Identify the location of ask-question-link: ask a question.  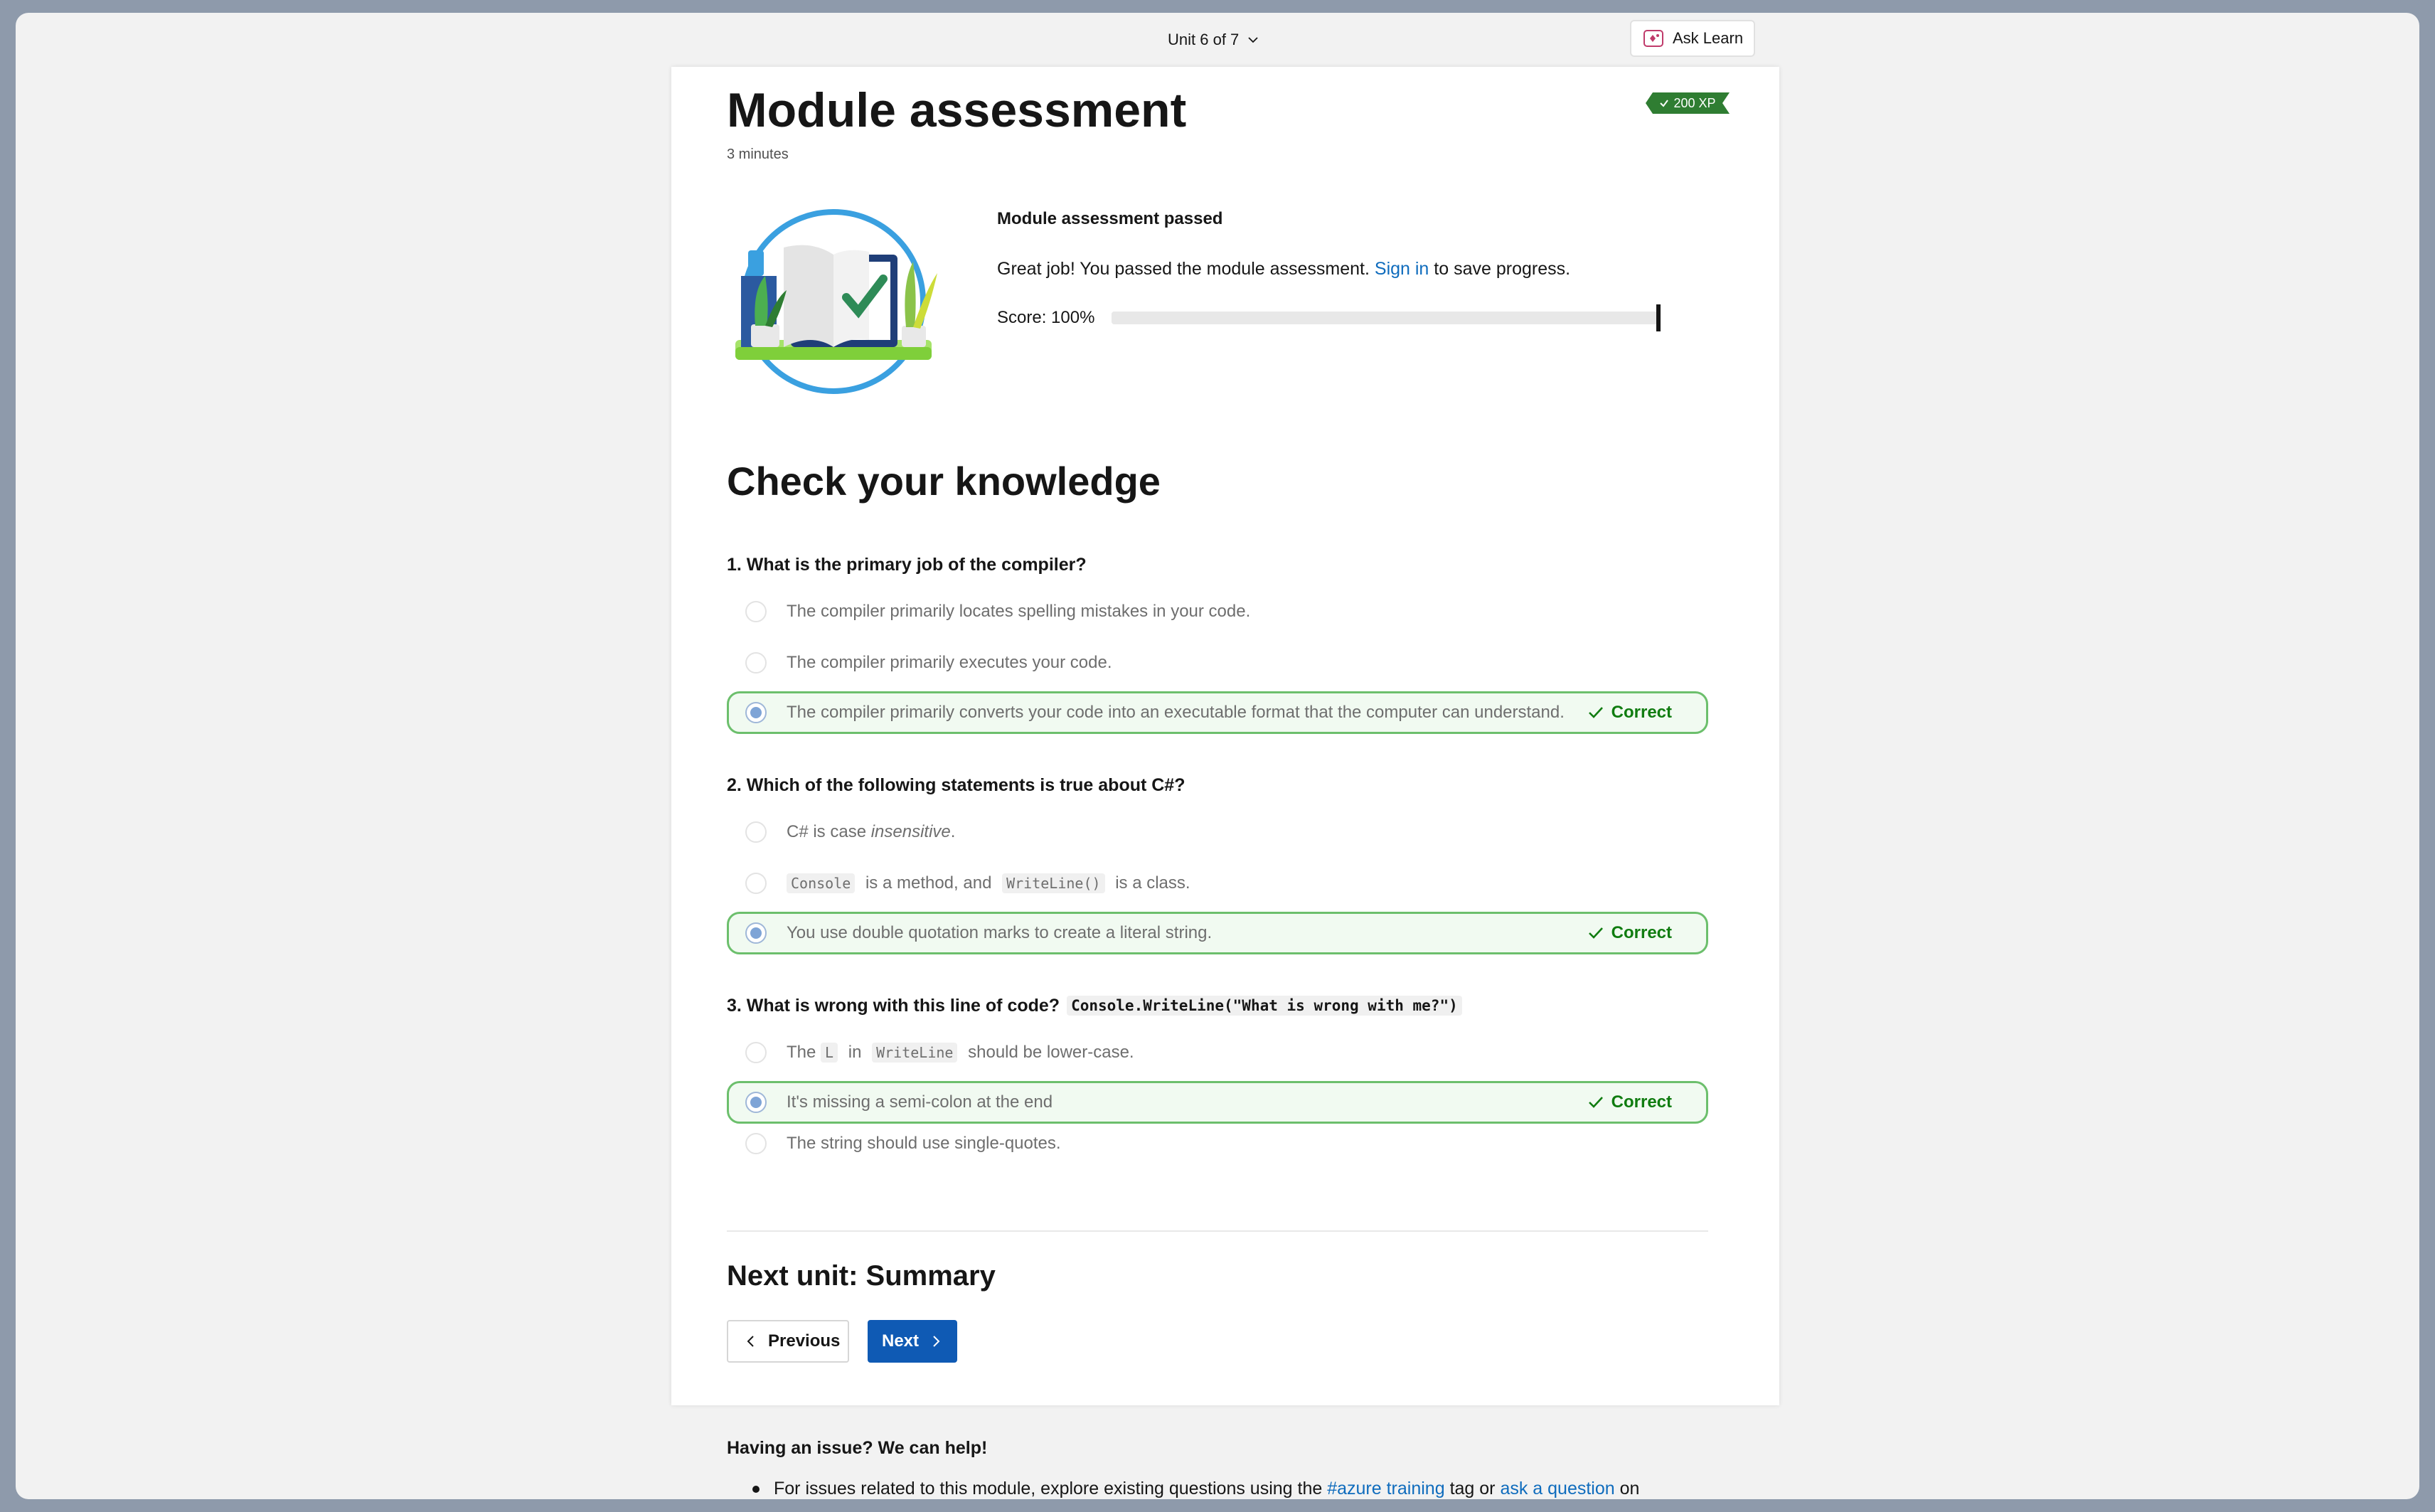
(1557, 1489).